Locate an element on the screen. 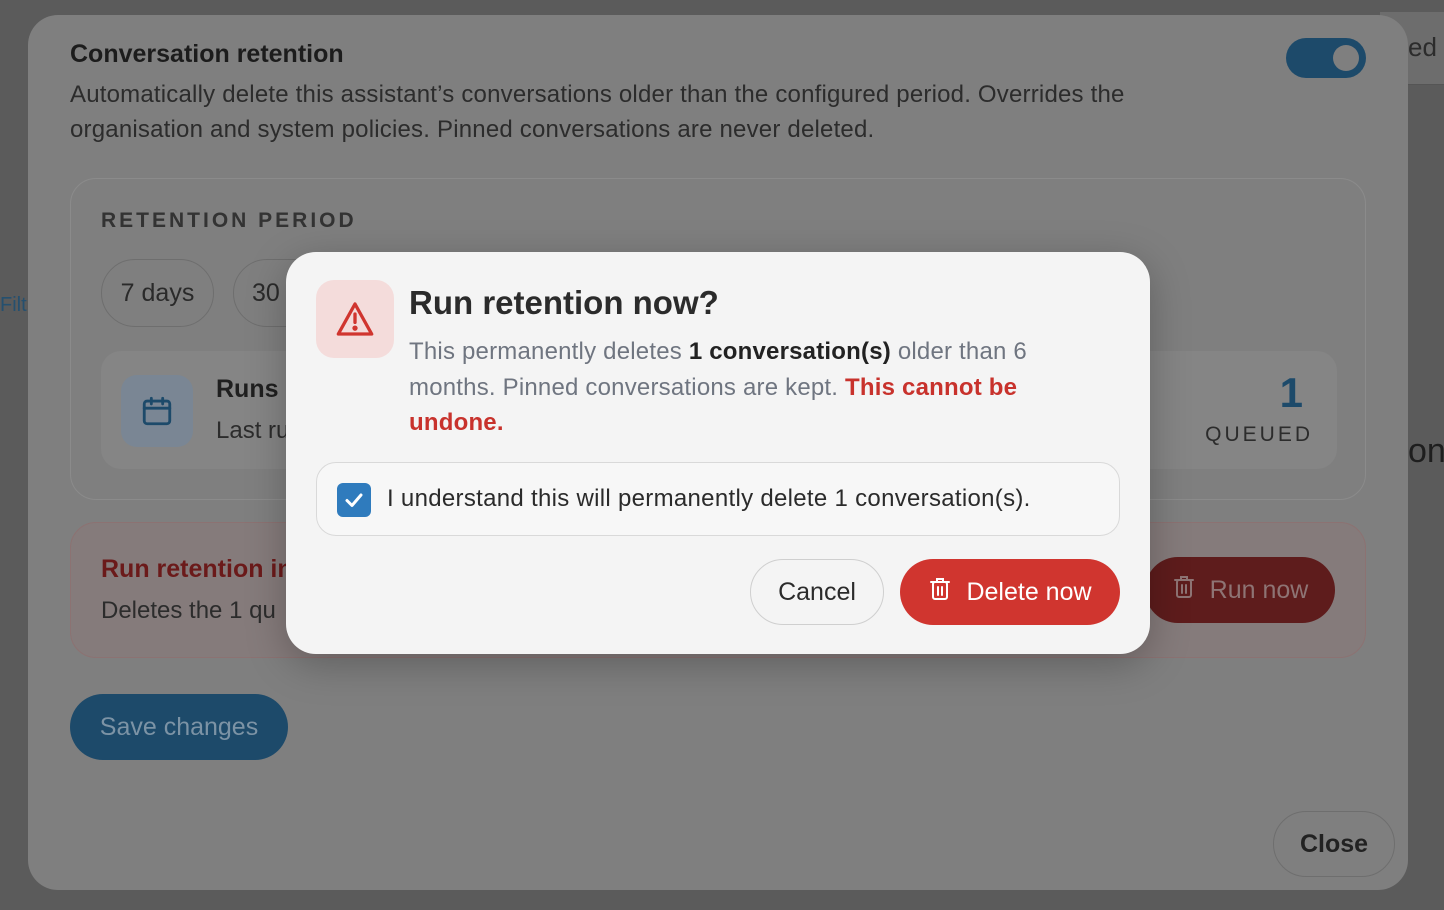 The image size is (1444, 910). cancel-button: Cancel is located at coordinates (817, 592).